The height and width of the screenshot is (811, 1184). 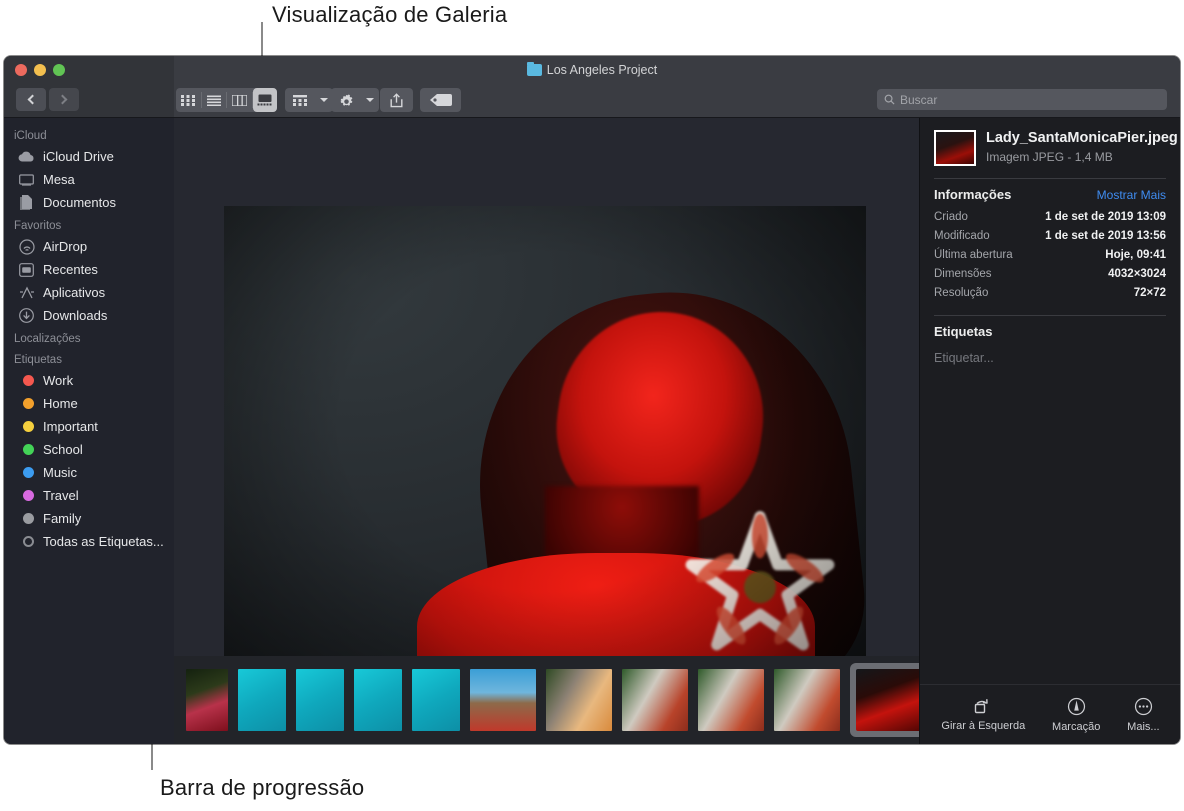 I want to click on info-row-key: Última abertura, so click(x=973, y=255).